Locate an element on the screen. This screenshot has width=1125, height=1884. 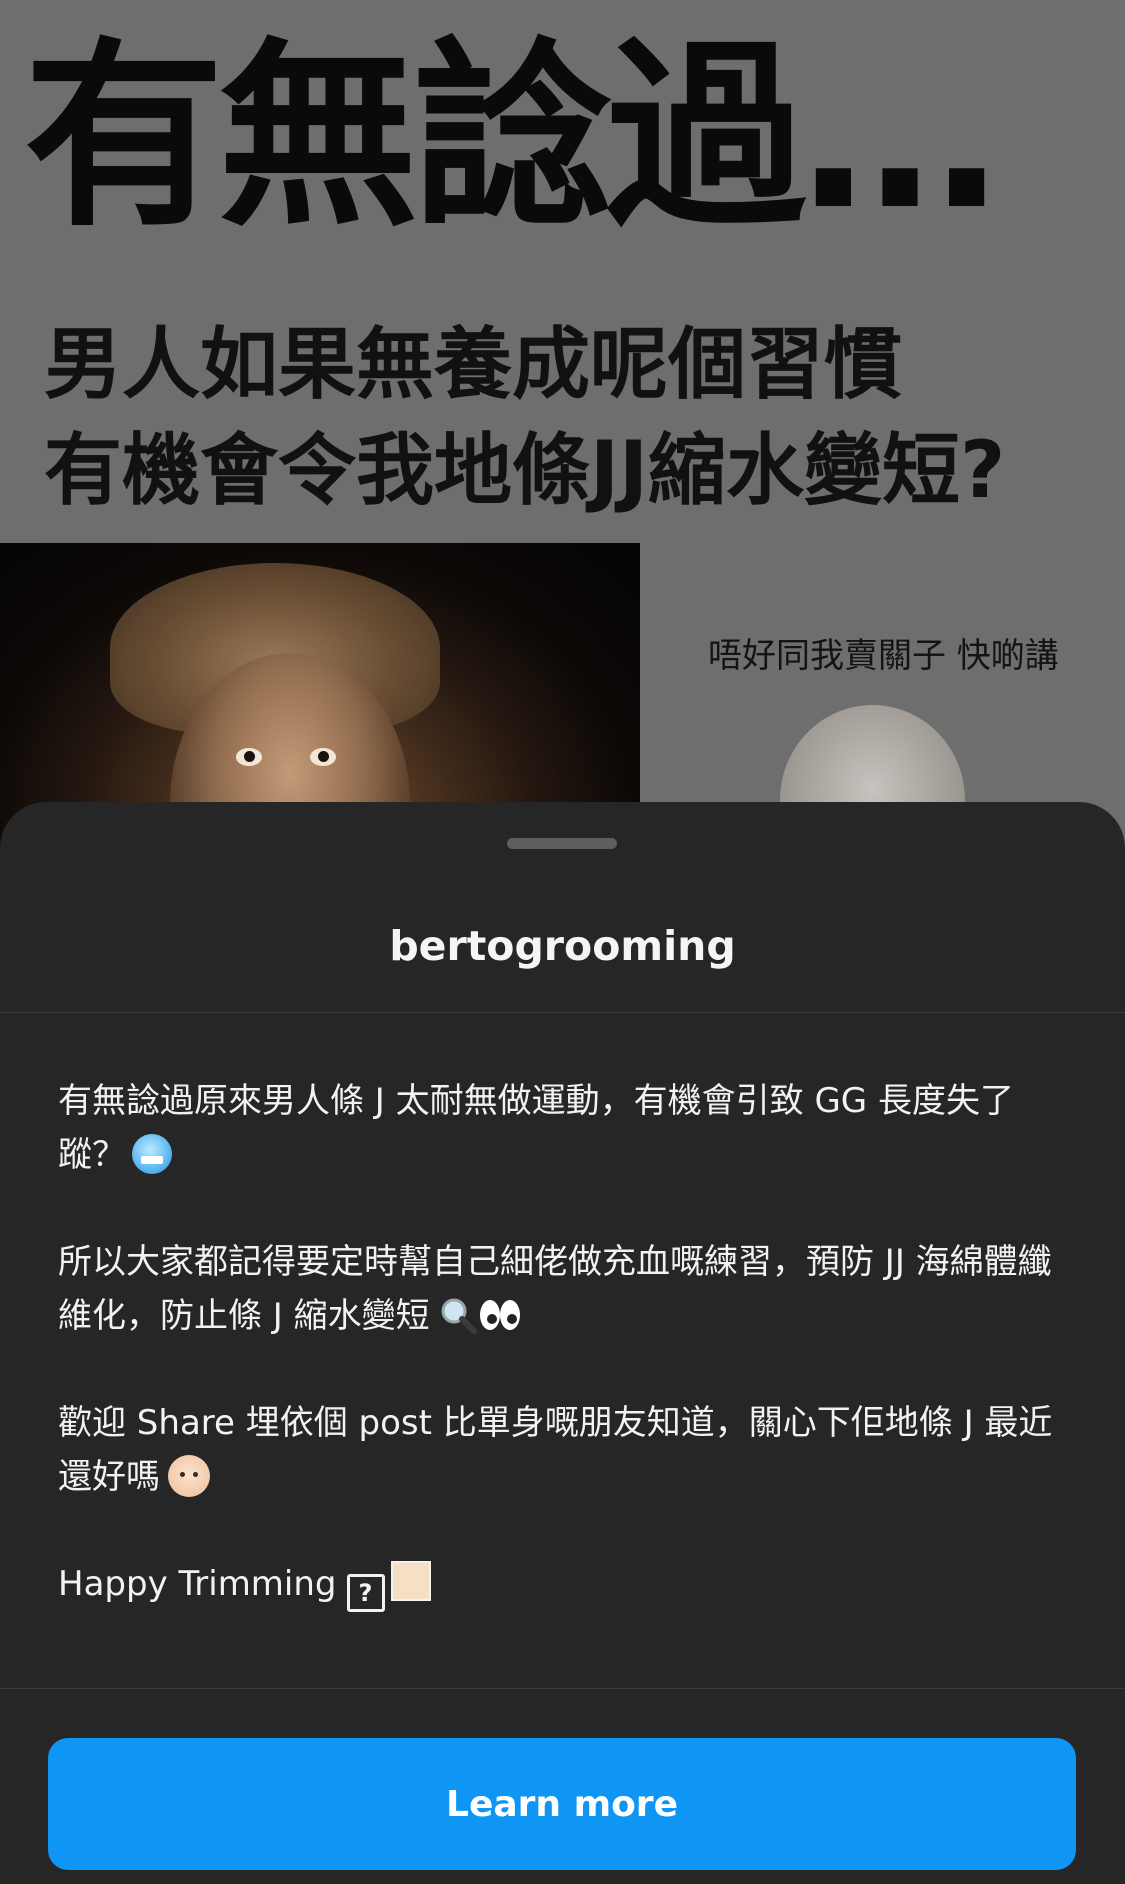
learn-more-button: Learn more is located at coordinates (562, 1804).